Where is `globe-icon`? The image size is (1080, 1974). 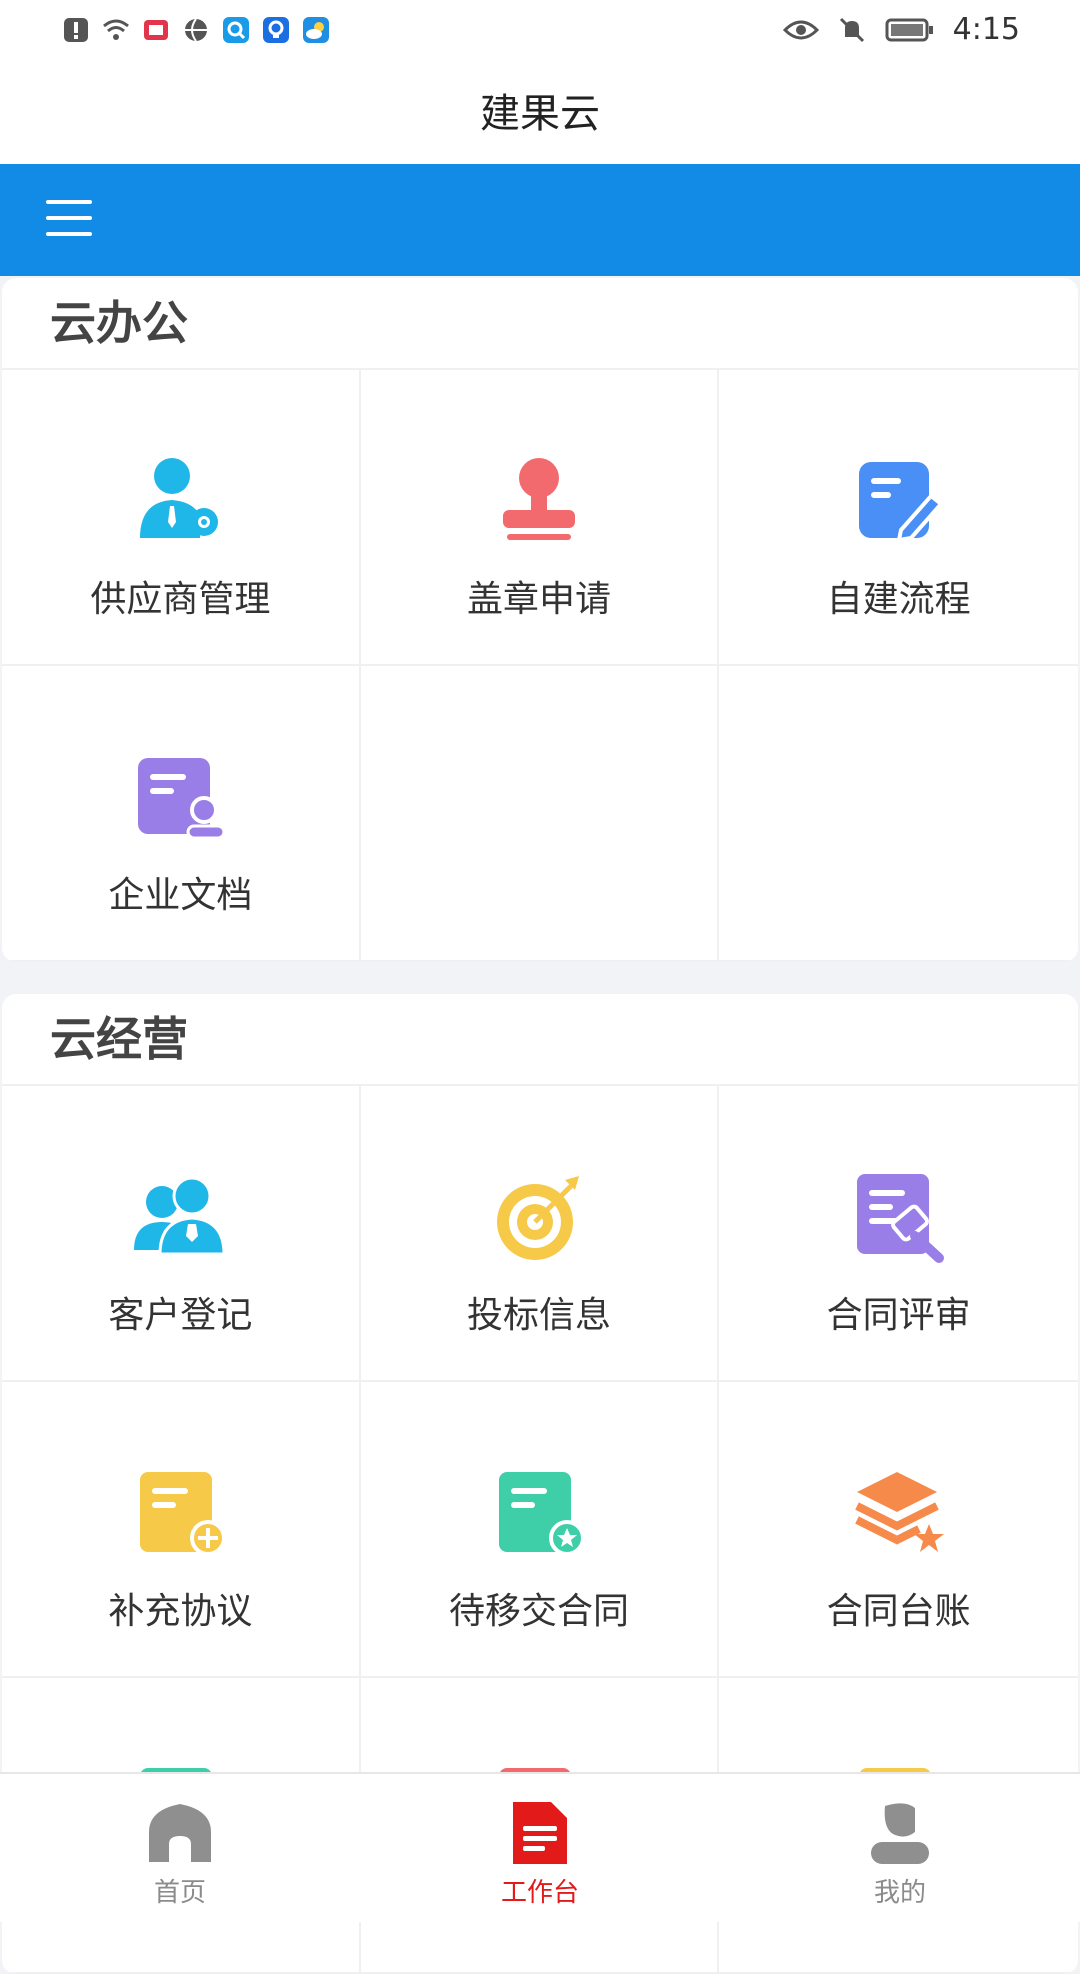 globe-icon is located at coordinates (196, 30).